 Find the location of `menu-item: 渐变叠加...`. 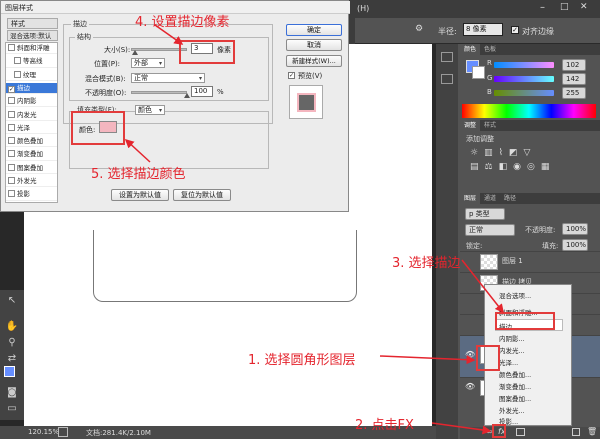

menu-item: 渐变叠加... is located at coordinates (515, 386).